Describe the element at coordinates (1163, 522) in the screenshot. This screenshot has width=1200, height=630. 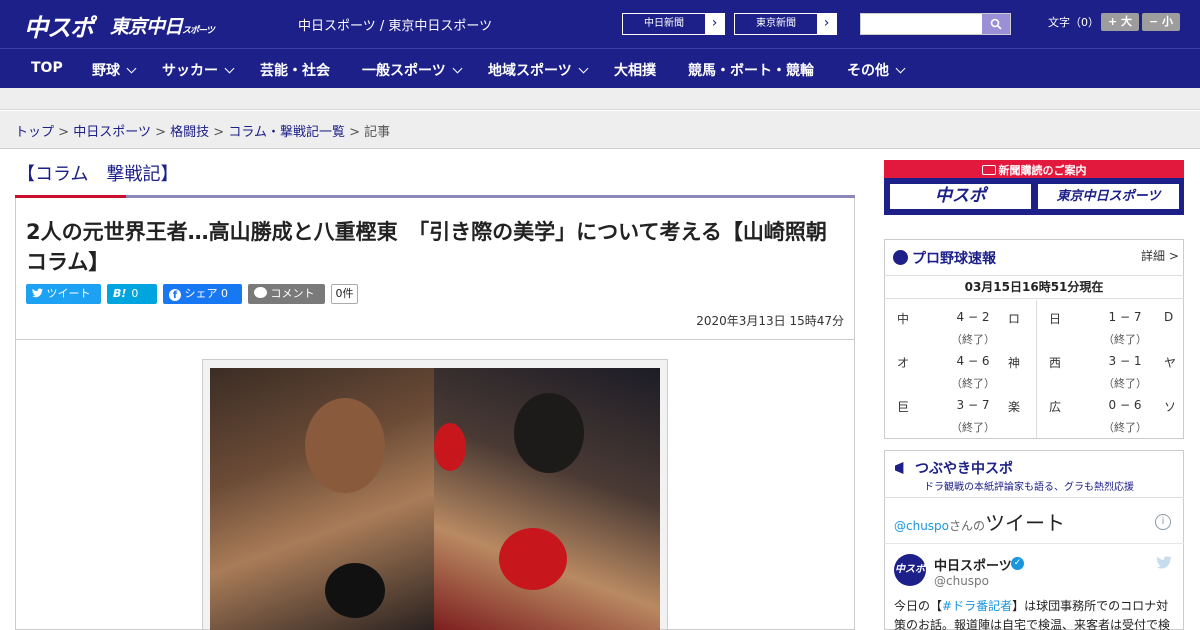
I see `info-icon: i` at that location.